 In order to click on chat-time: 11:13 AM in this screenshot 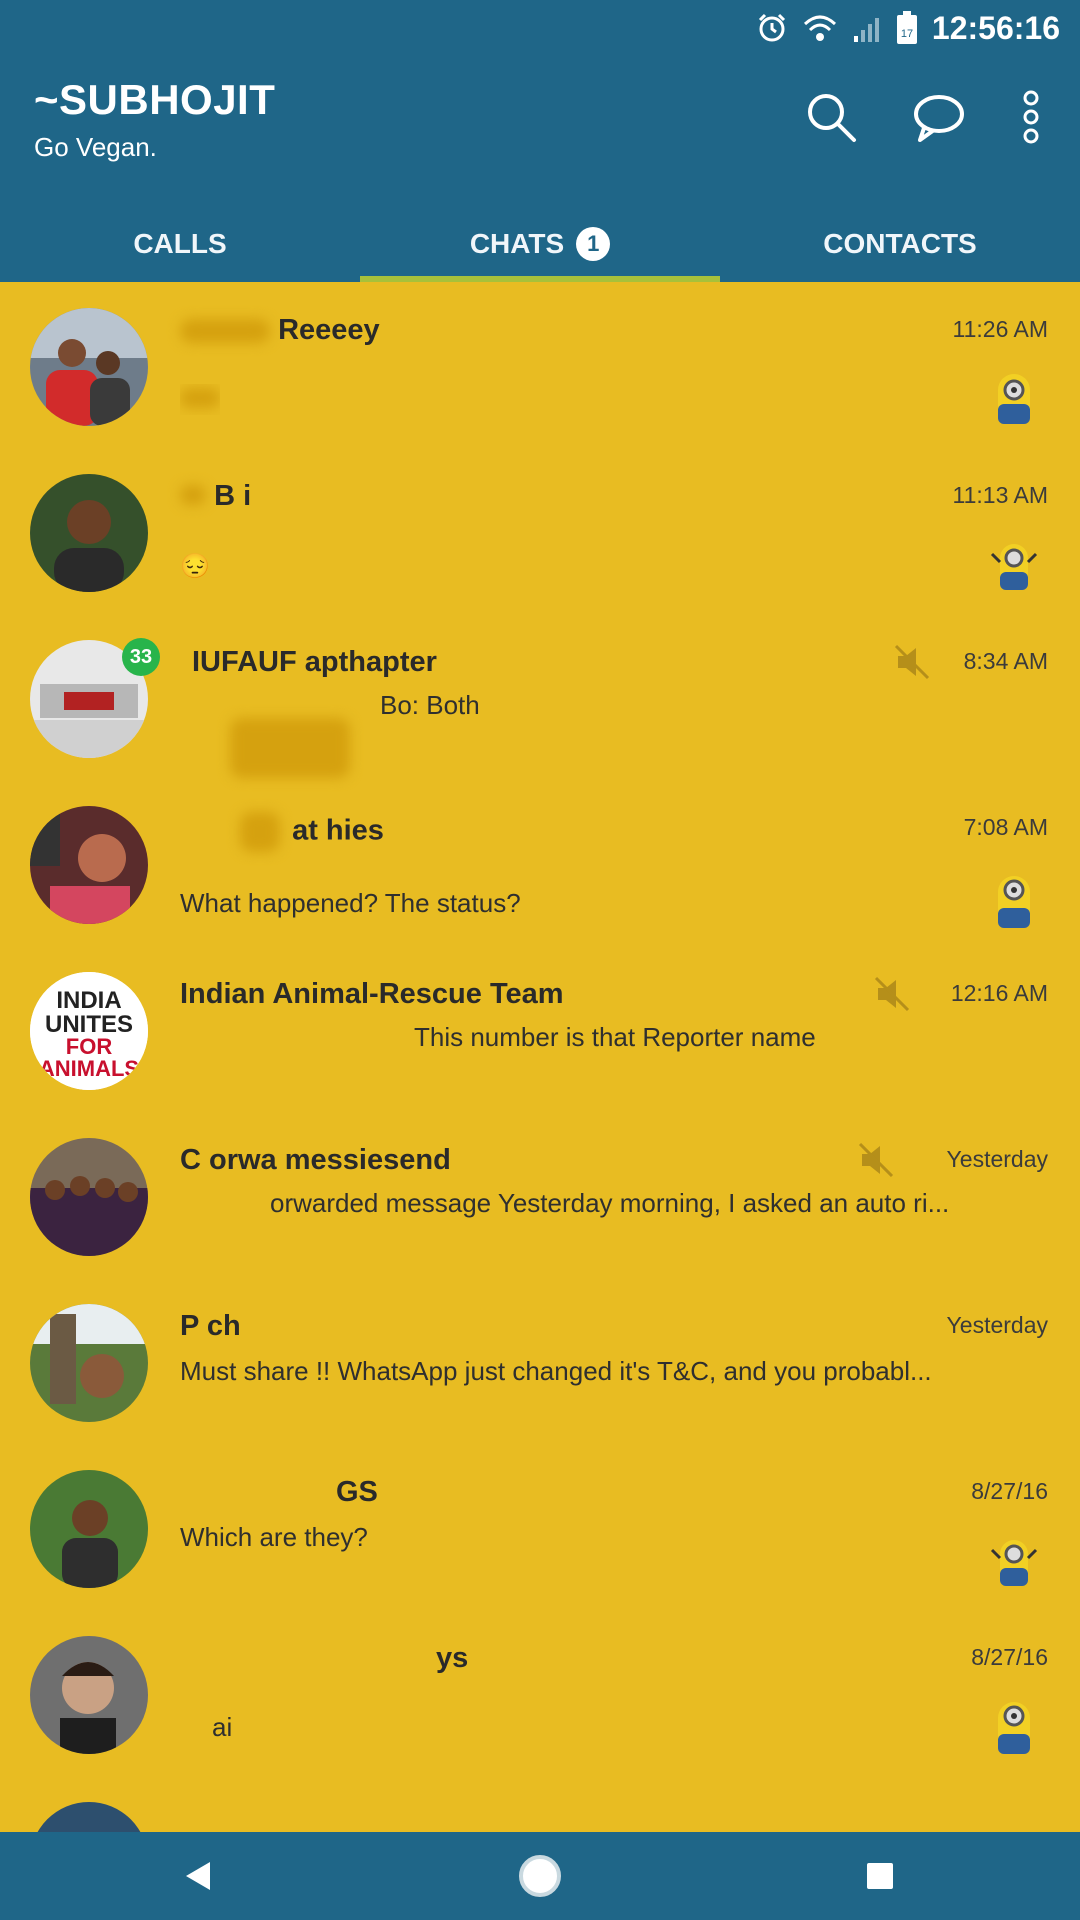, I will do `click(1000, 495)`.